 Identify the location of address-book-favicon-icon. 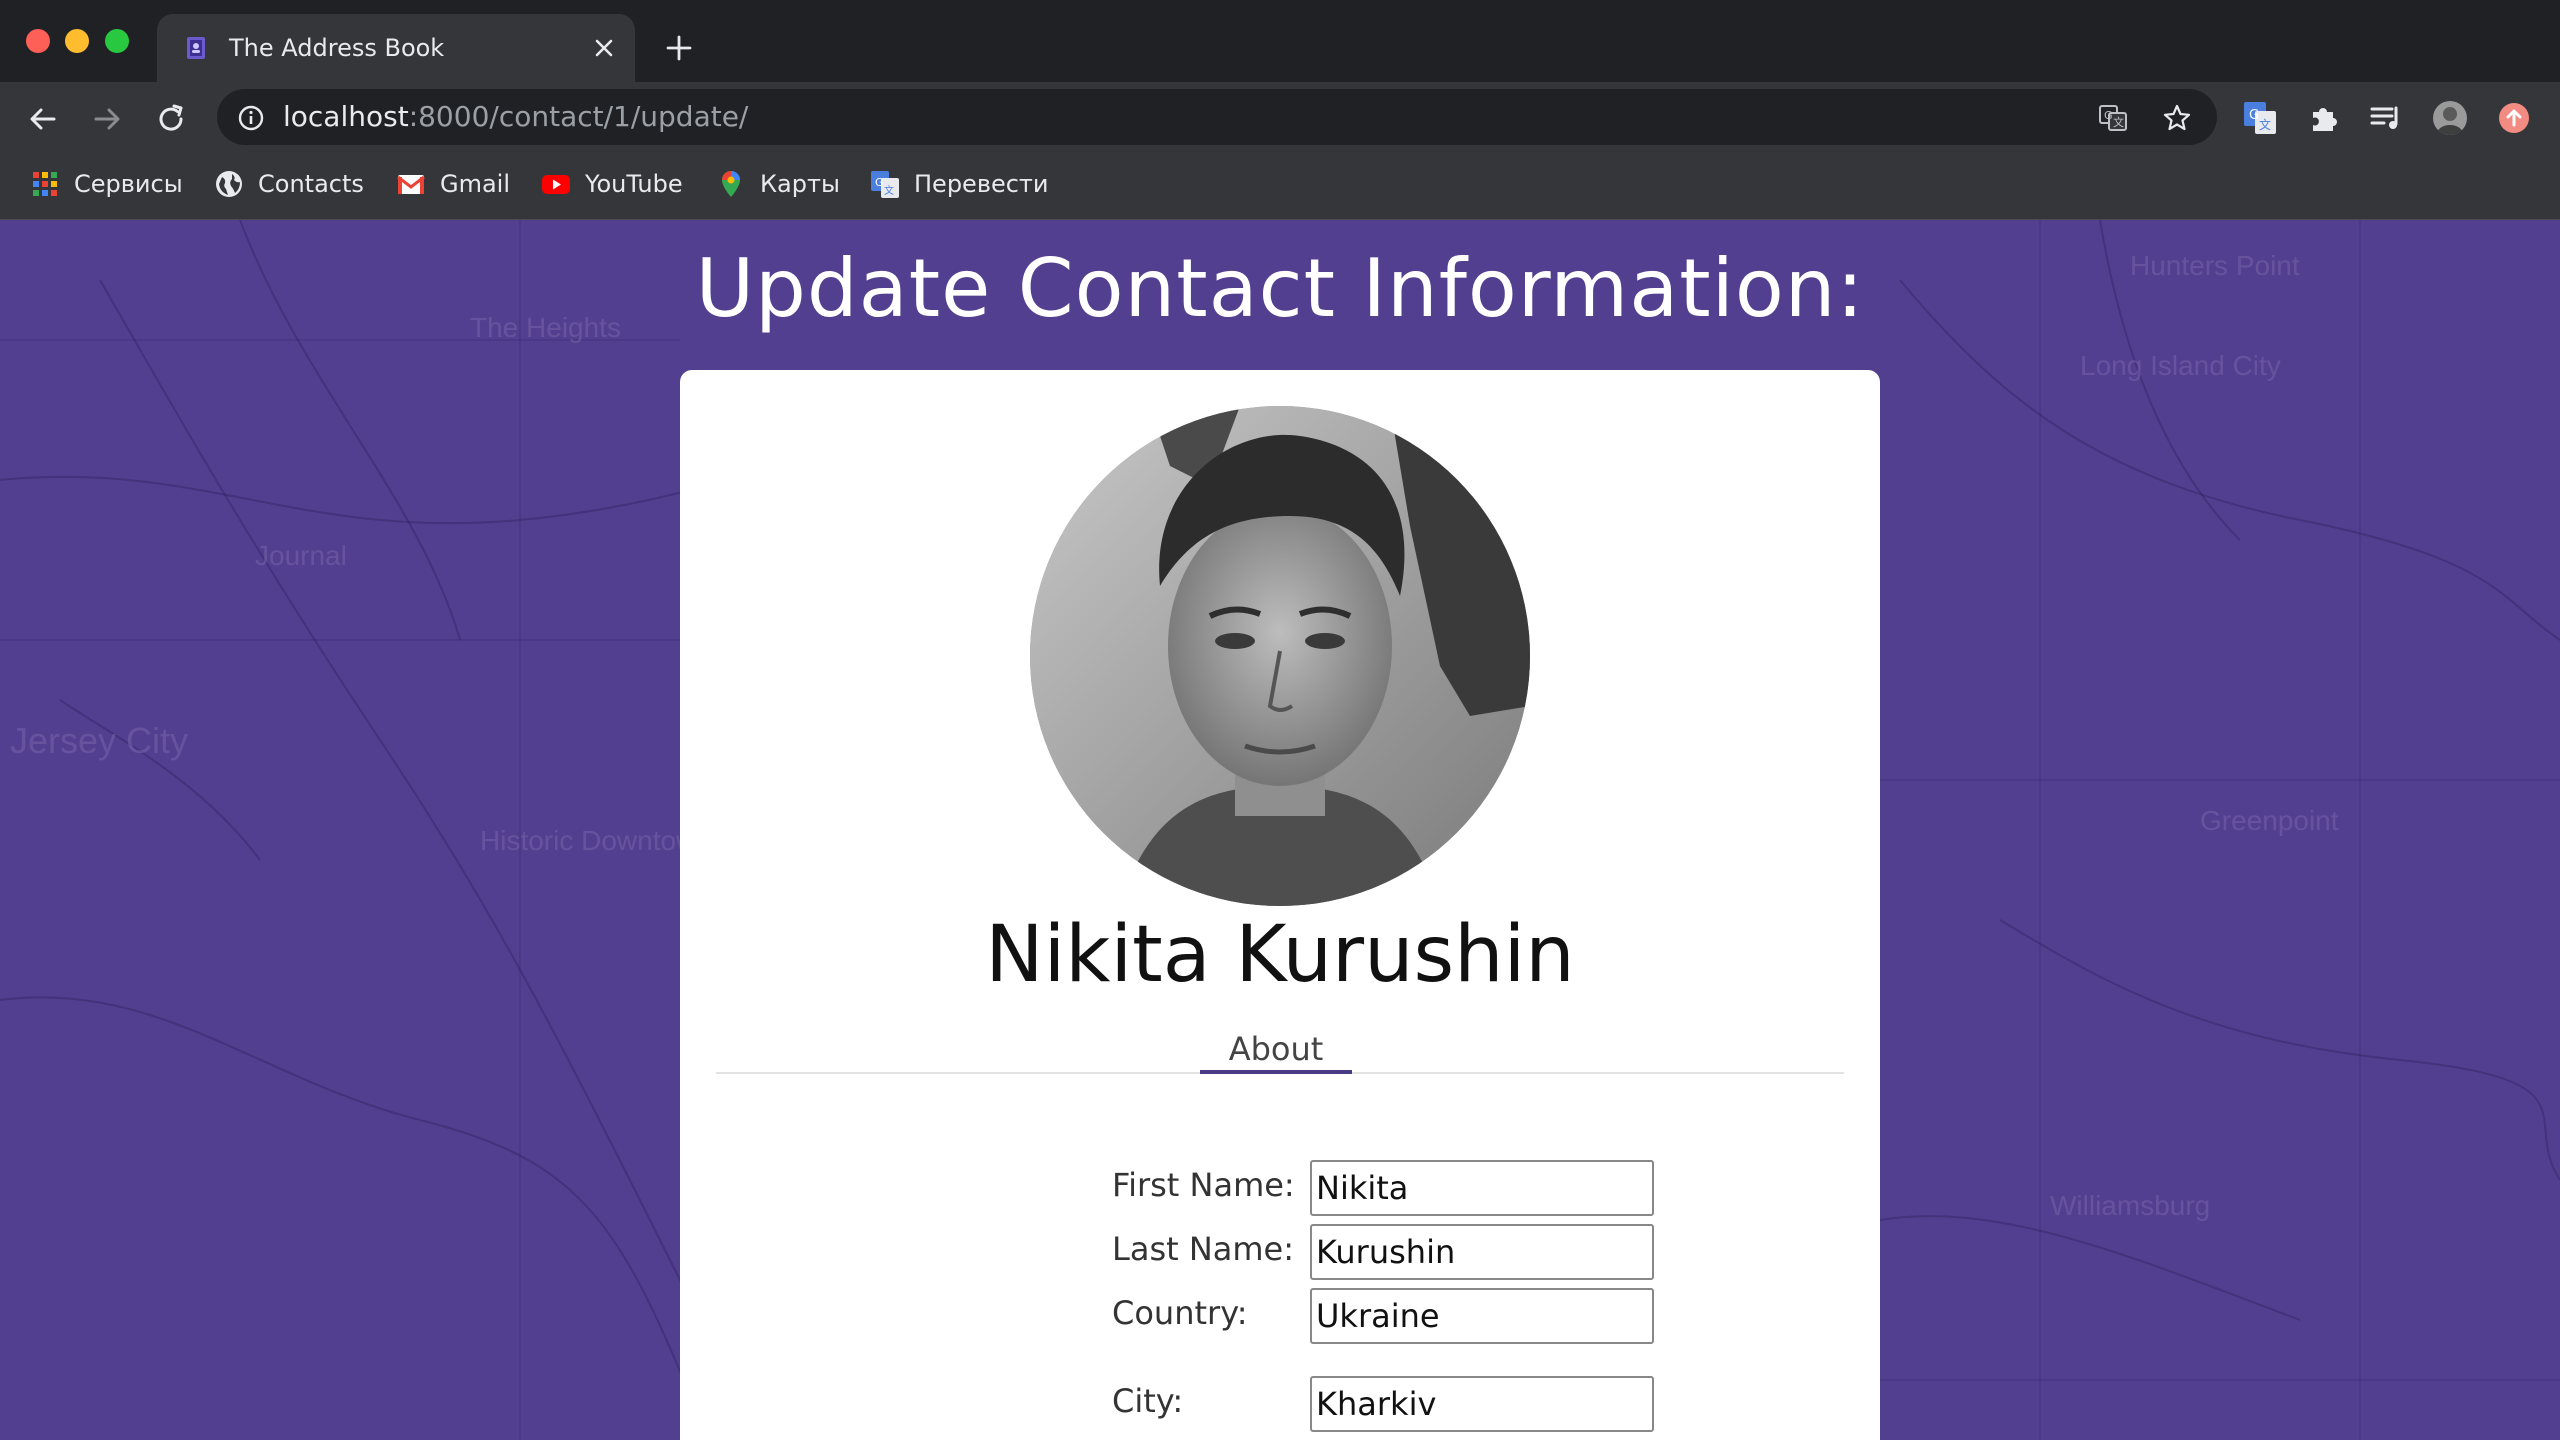
(196, 48).